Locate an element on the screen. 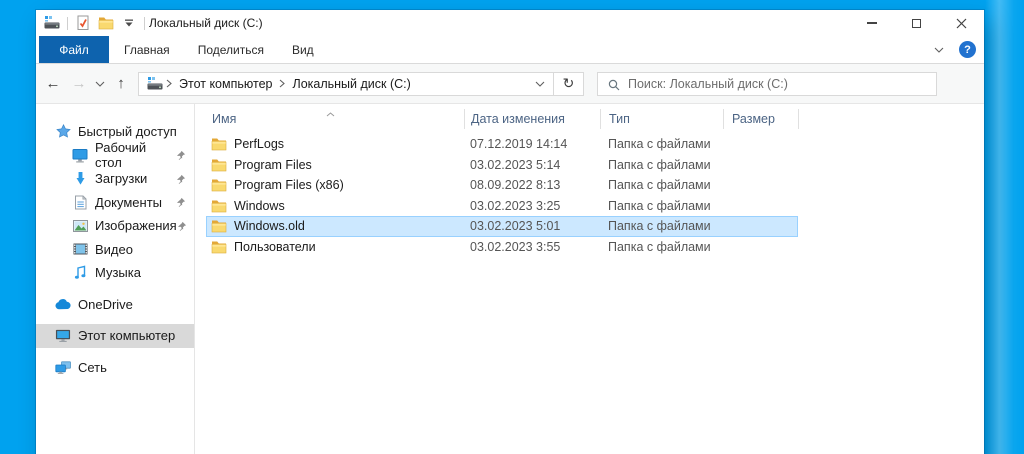  music-icon is located at coordinates (80, 273).